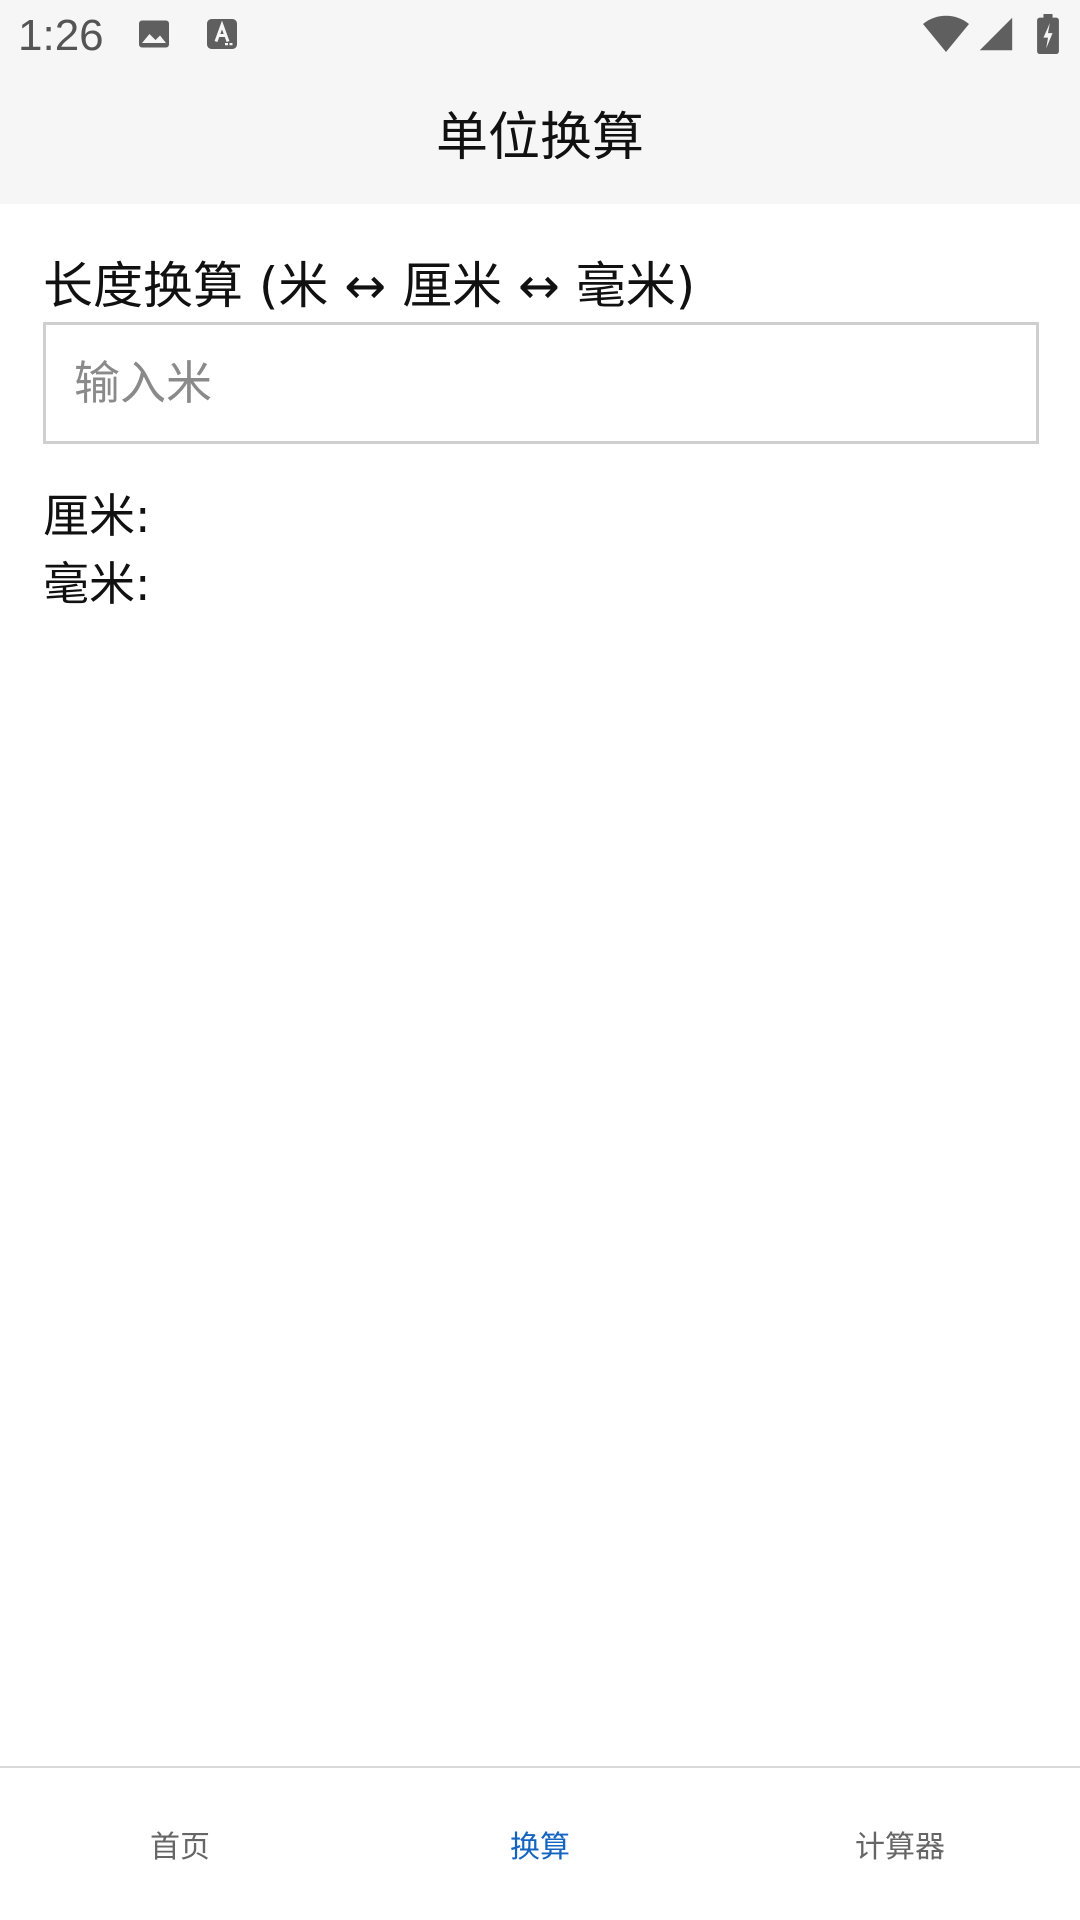 Image resolution: width=1080 pixels, height=1920 pixels. I want to click on wifi-icon, so click(946, 33).